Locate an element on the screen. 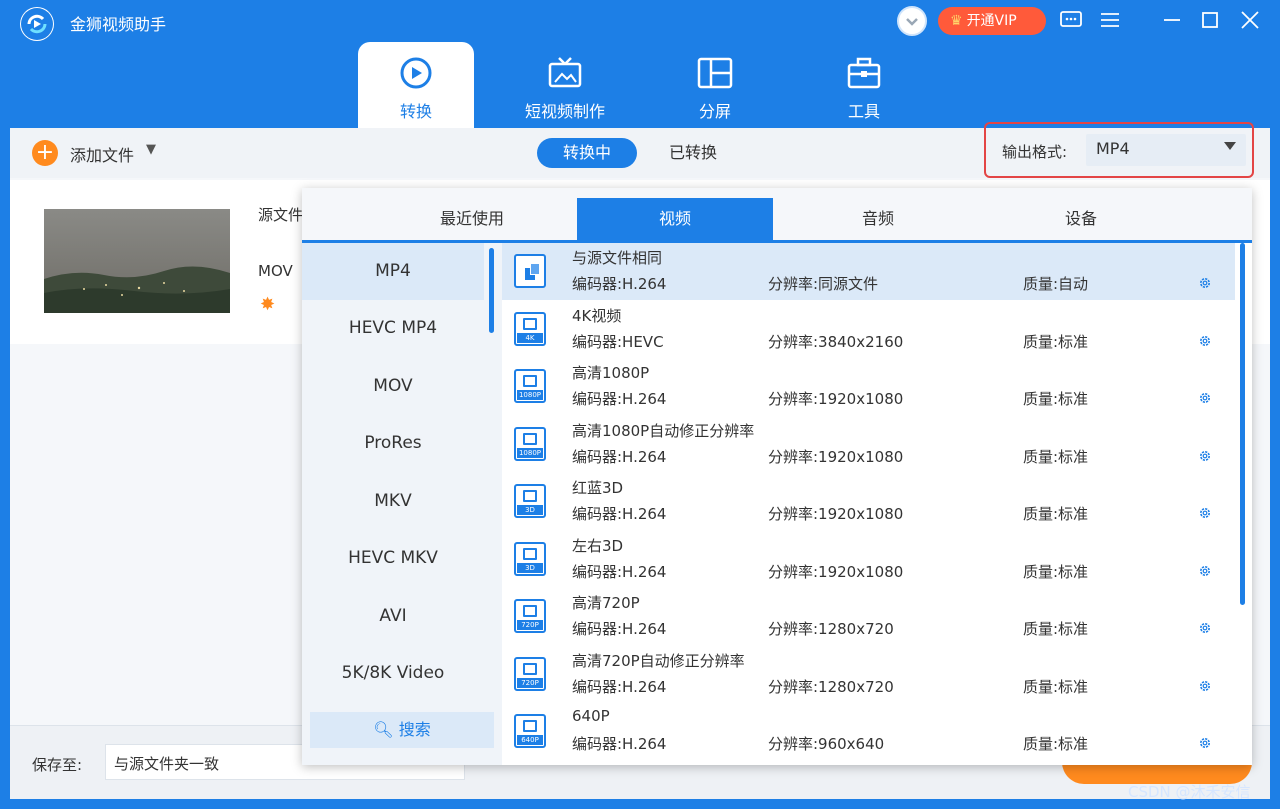 This screenshot has height=809, width=1280. add-file-icon: + is located at coordinates (45, 153).